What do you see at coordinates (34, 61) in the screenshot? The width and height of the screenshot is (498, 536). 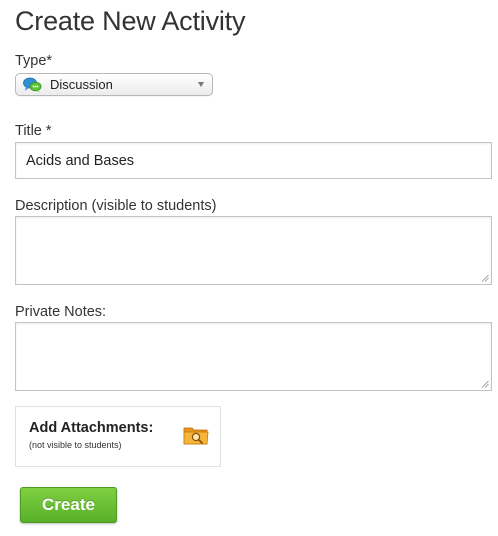 I see `type-label: Type*` at bounding box center [34, 61].